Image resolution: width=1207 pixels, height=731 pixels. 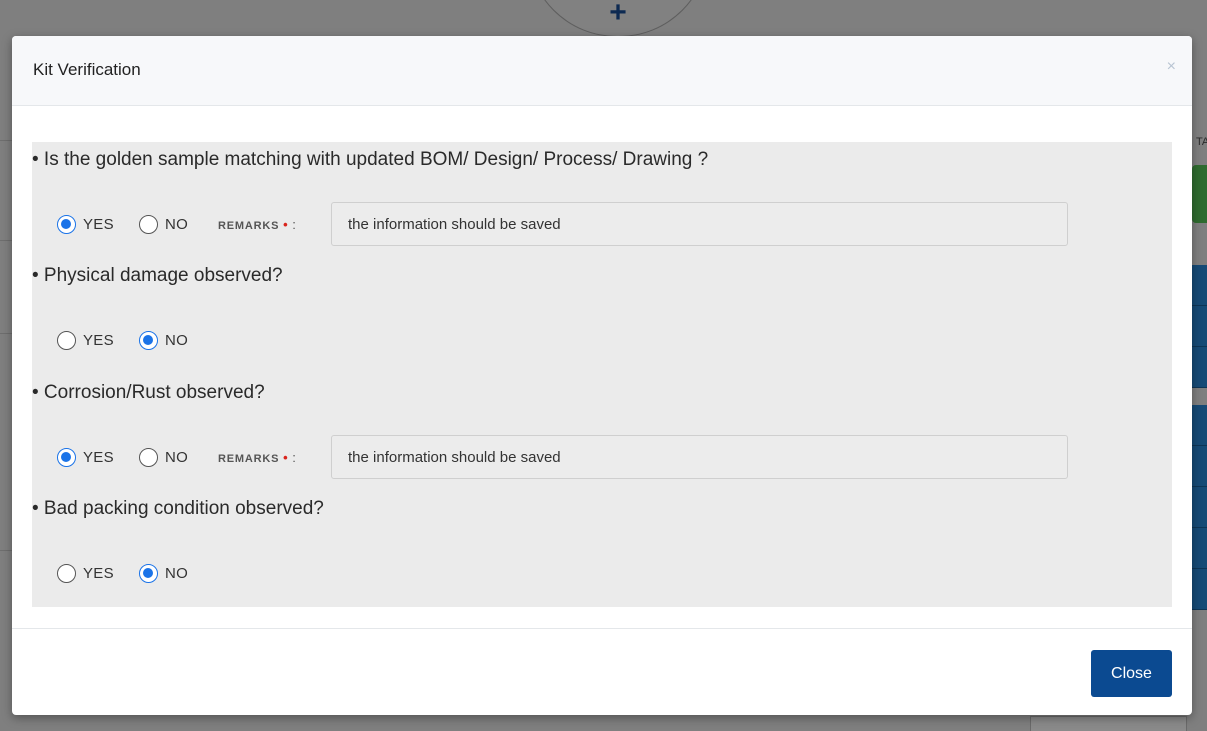 What do you see at coordinates (148, 392) in the screenshot?
I see `question-text: • Corrosion/Rust observed?` at bounding box center [148, 392].